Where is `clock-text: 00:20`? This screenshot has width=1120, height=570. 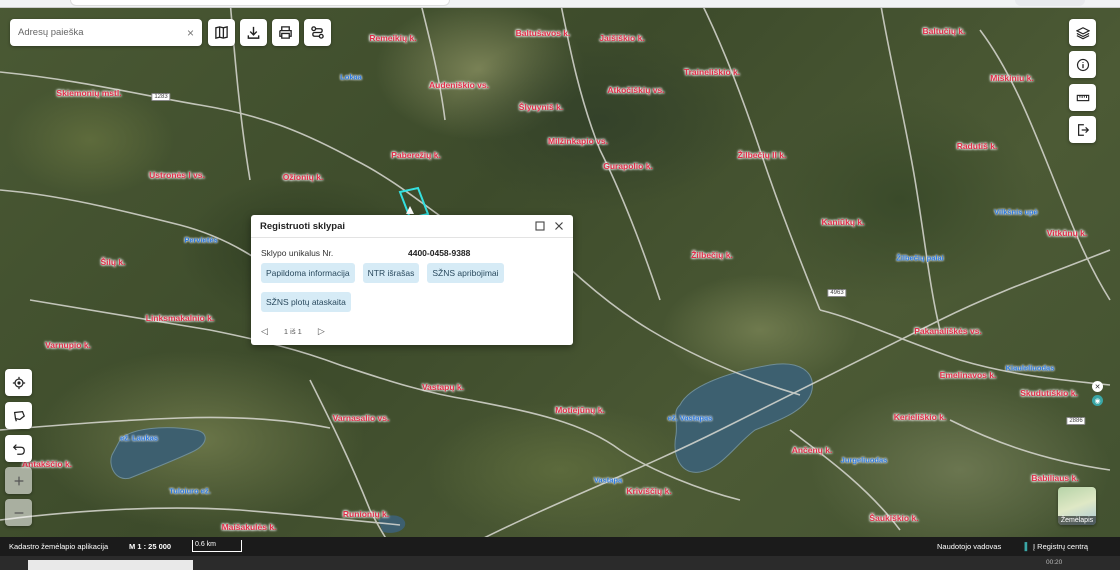 clock-text: 00:20 is located at coordinates (1054, 562).